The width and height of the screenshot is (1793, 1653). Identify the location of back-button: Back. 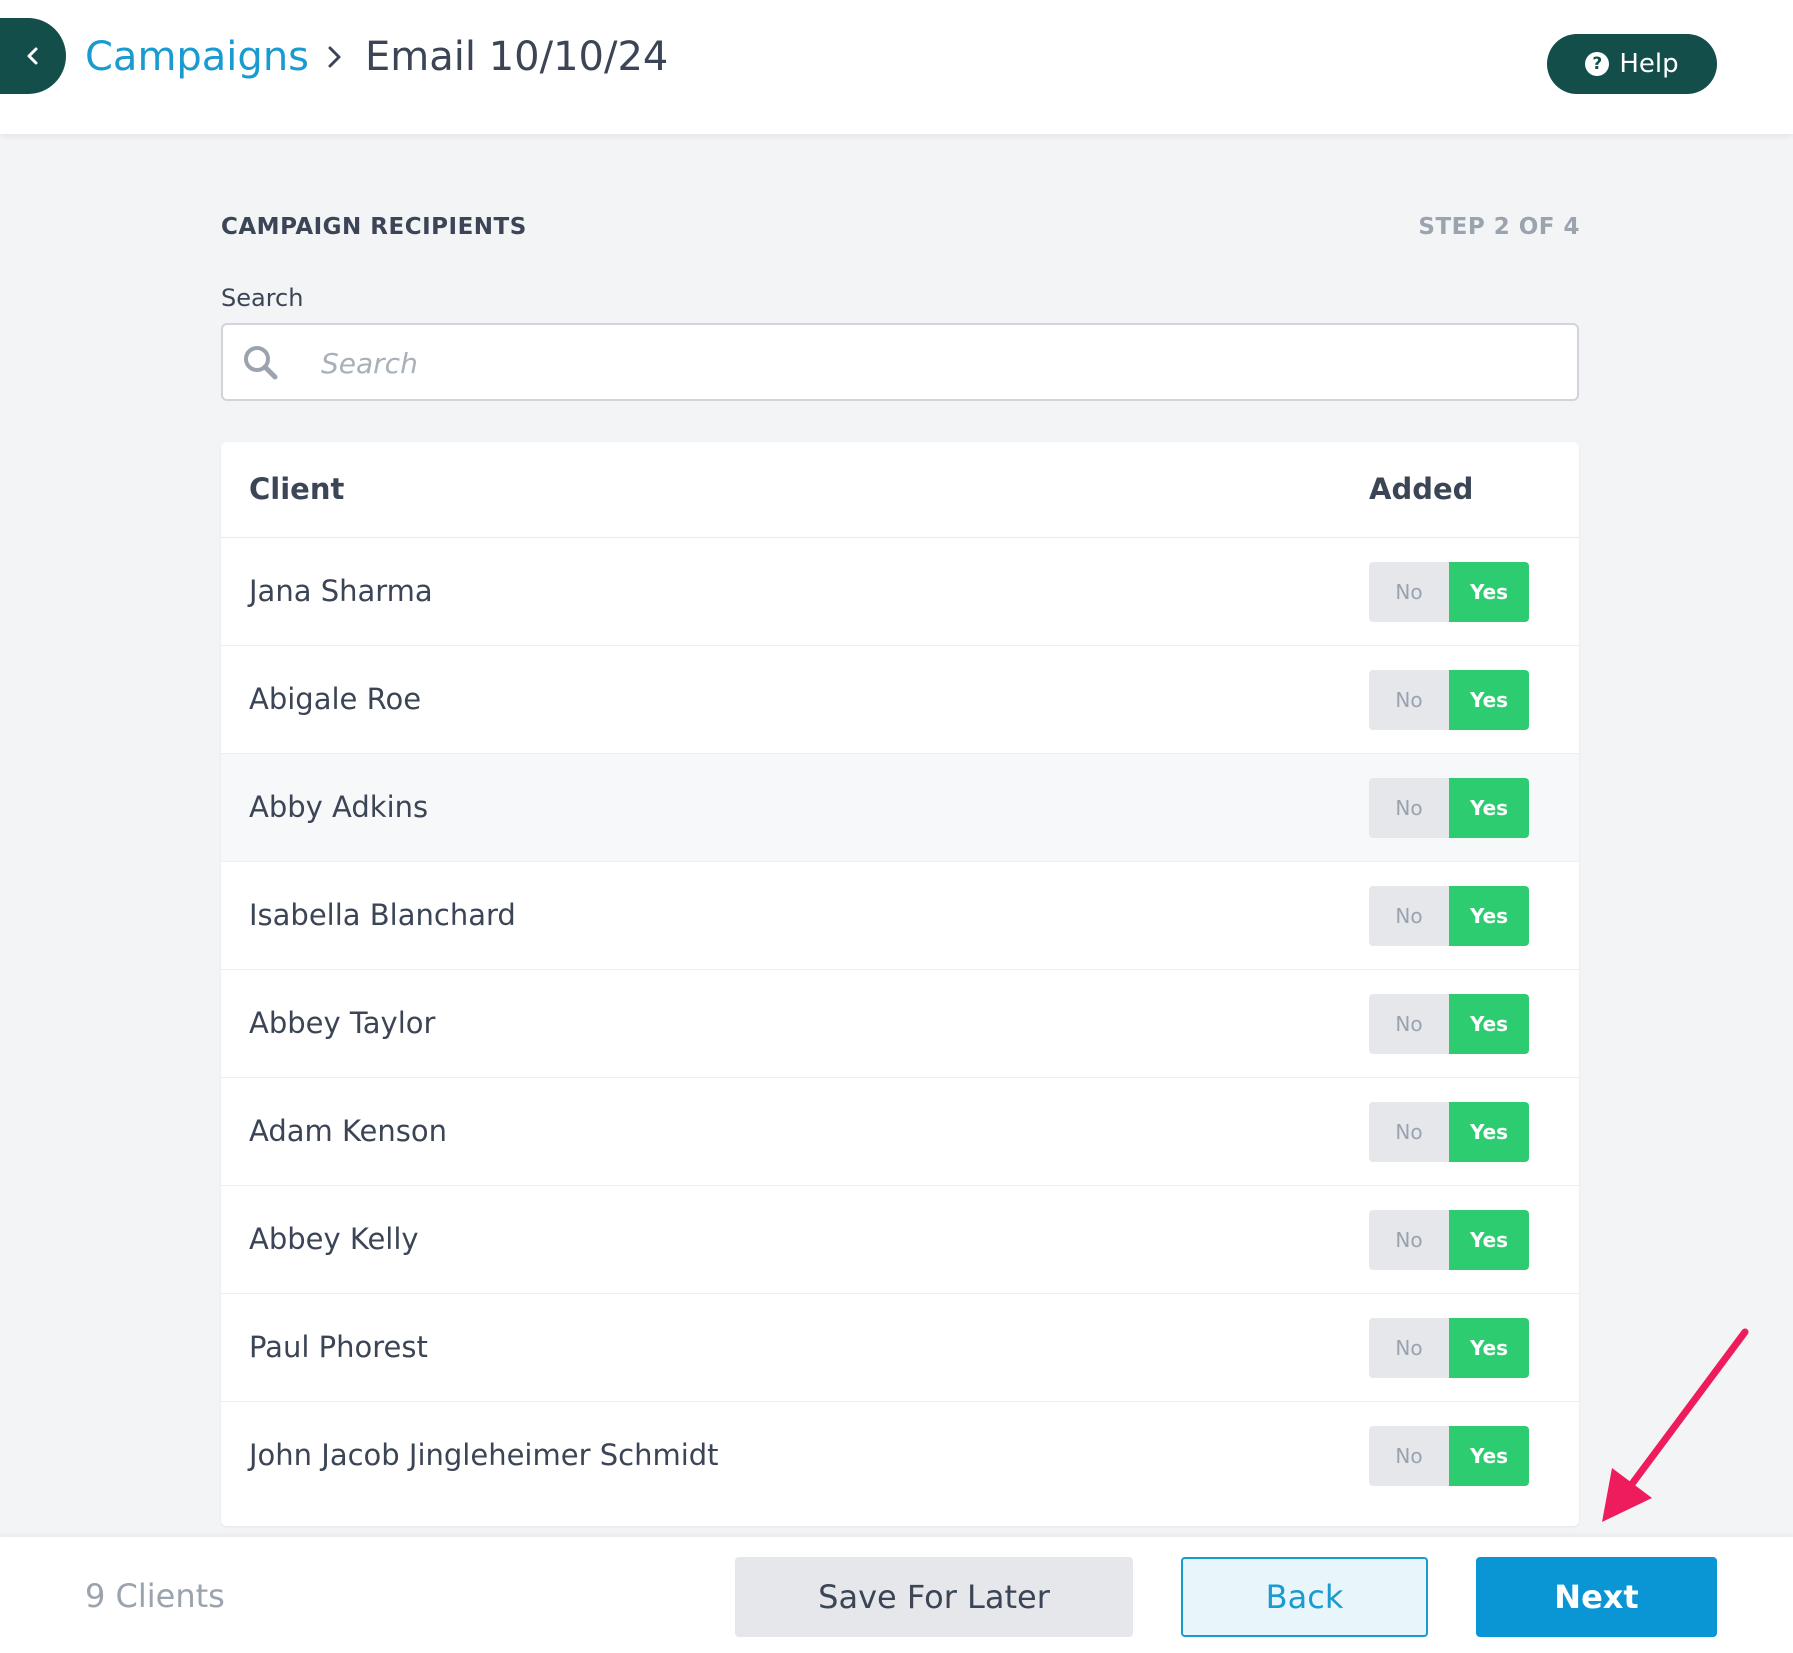
(1304, 1597).